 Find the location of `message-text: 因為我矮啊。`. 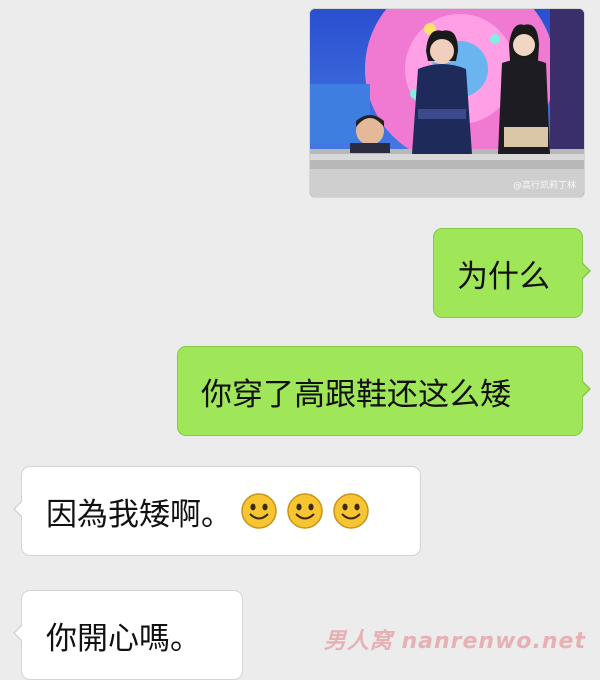

message-text: 因為我矮啊。 is located at coordinates (139, 514).